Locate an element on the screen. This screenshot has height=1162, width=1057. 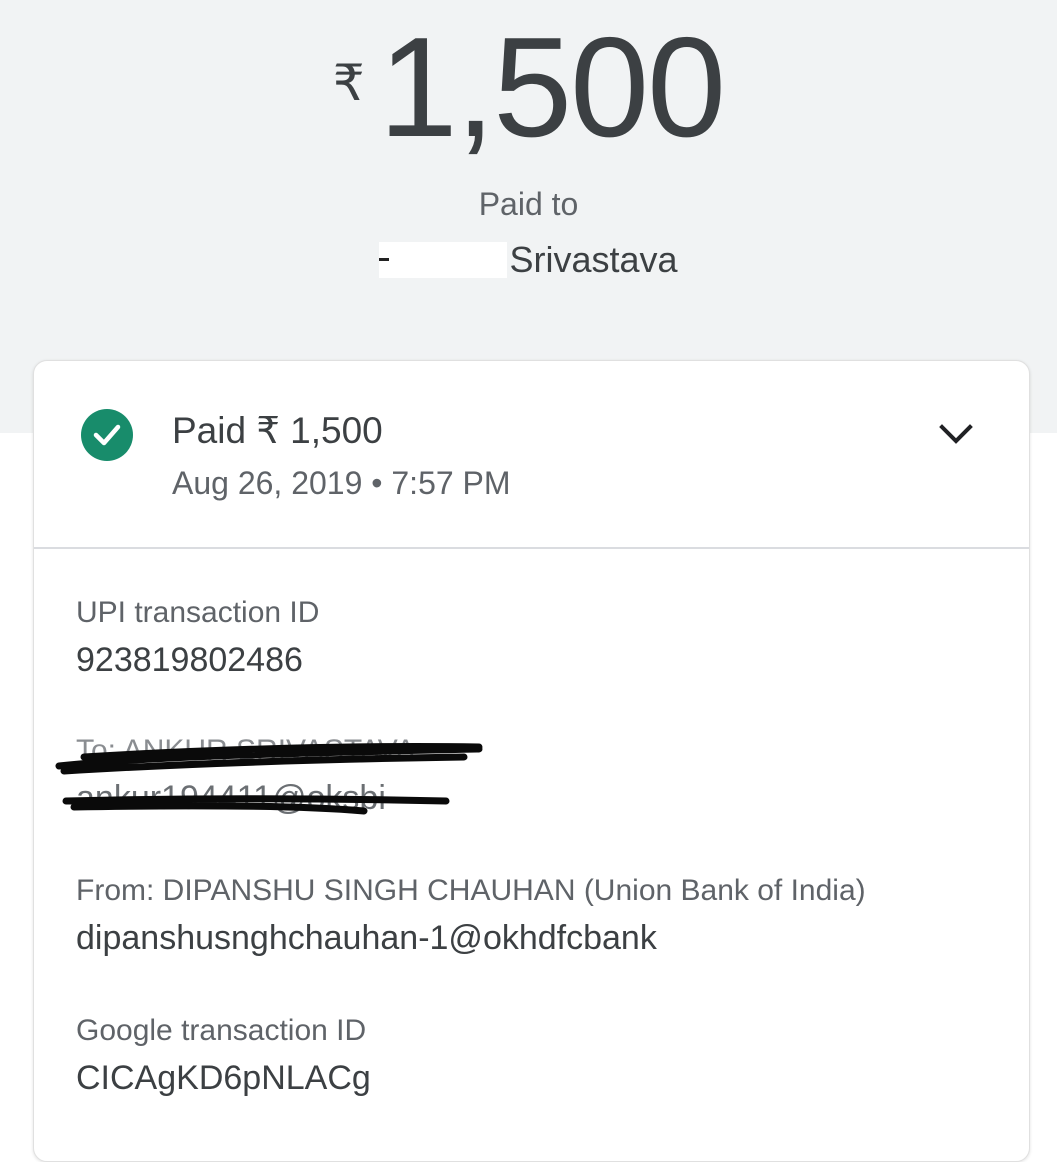
google-transaction-section: Google transaction ID CICAgKD6pNLACg is located at coordinates (223, 1056).